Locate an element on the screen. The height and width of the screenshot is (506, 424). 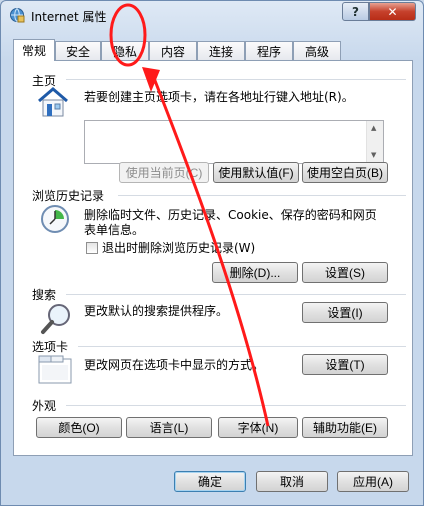
tab-advanced: 高级 is located at coordinates (317, 50).